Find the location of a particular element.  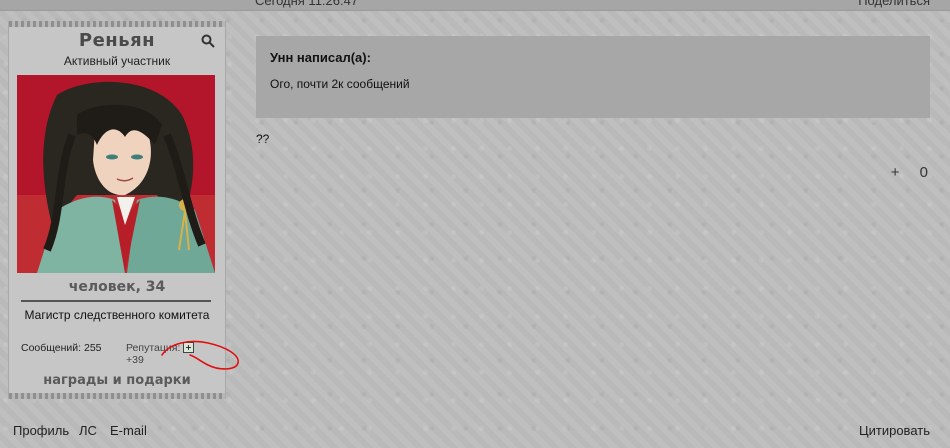

vote-count: 0 is located at coordinates (923, 172).